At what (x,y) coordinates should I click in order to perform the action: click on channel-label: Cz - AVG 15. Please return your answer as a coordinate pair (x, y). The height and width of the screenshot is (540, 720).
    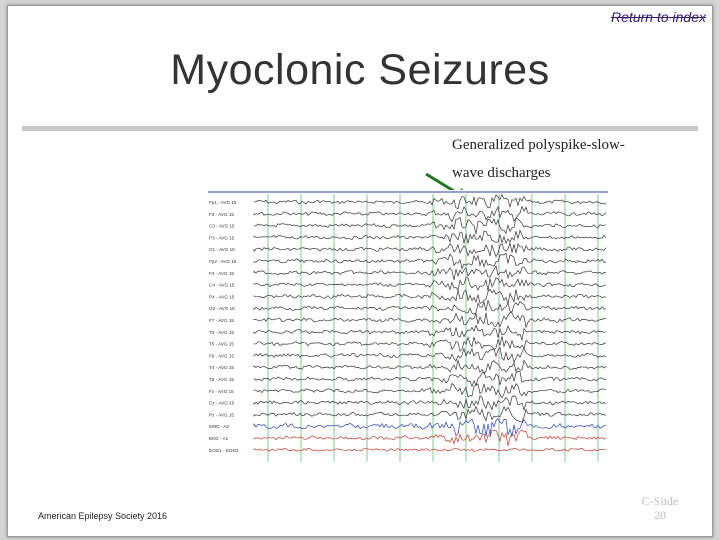
    Looking at the image, I should click on (222, 403).